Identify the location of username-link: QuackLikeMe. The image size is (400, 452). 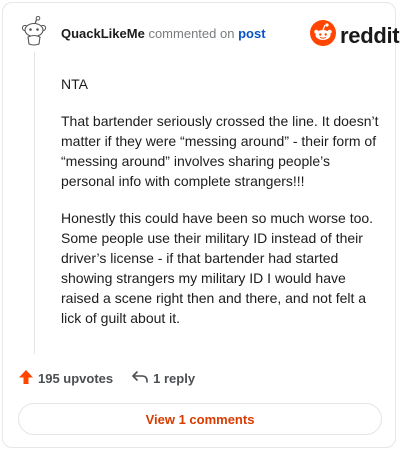
(103, 33).